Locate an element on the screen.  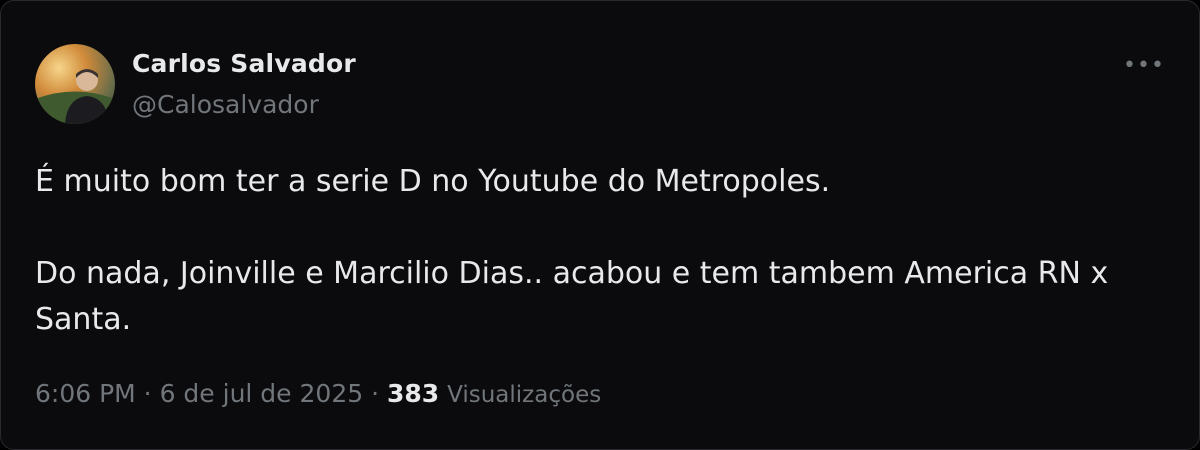
avatar is located at coordinates (75, 84).